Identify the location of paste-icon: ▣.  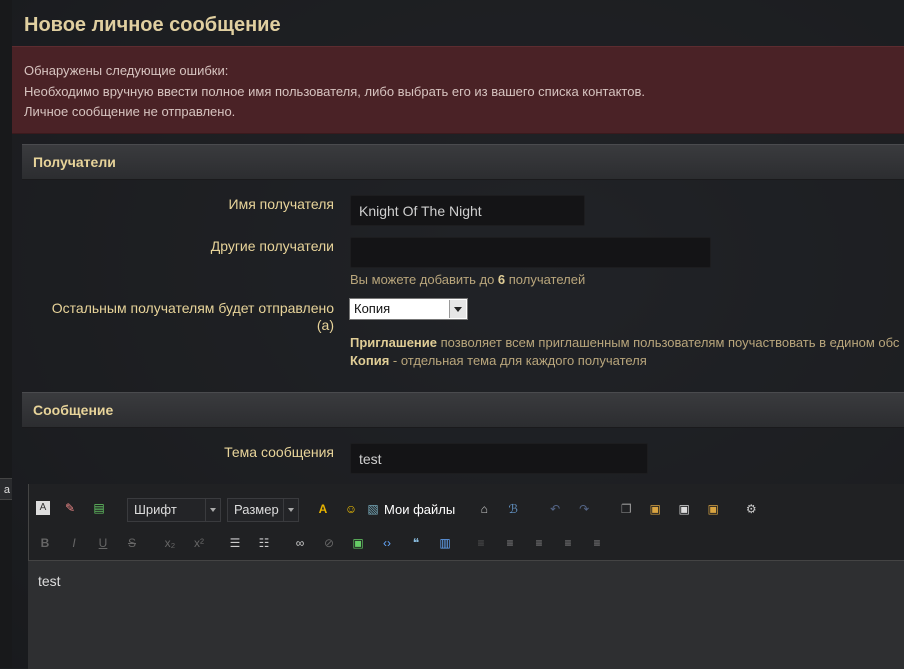
(655, 509).